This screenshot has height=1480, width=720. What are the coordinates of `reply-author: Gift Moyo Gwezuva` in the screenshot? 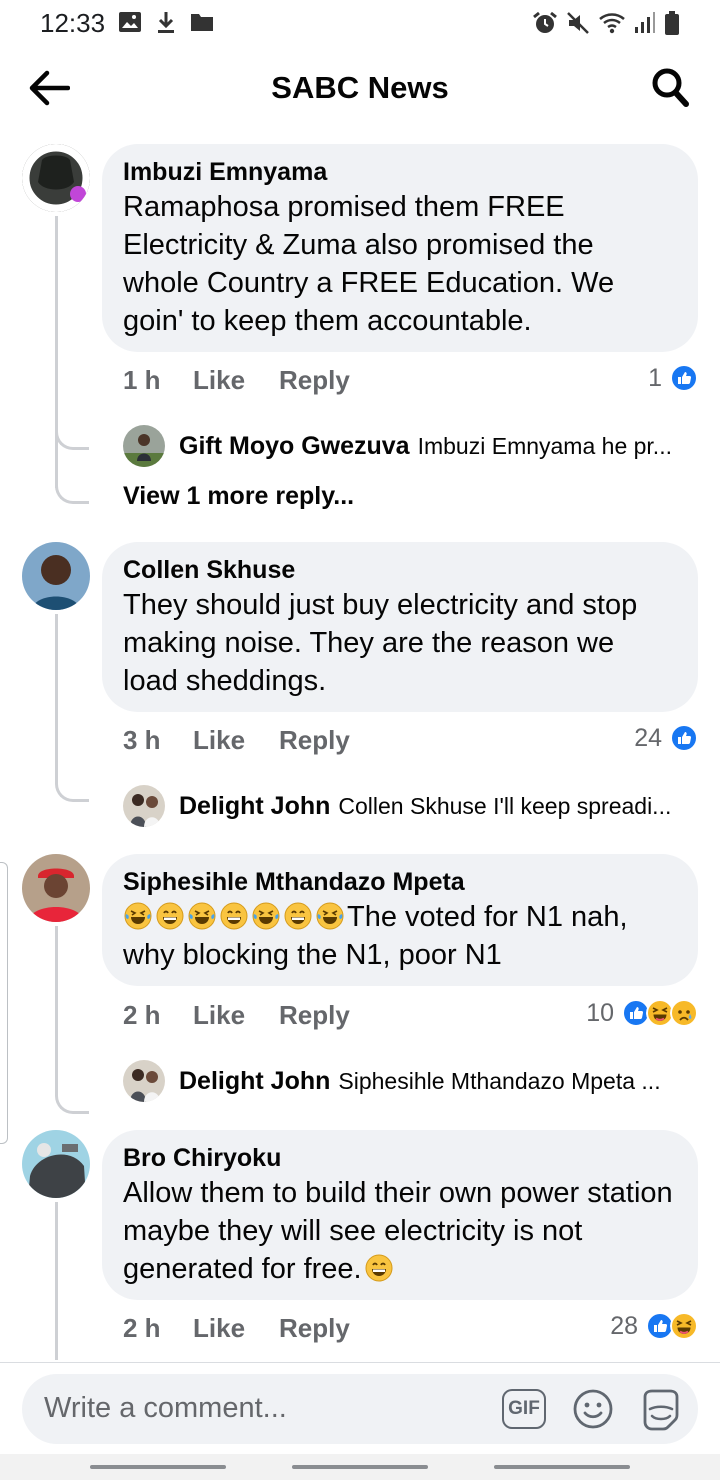 It's located at (294, 446).